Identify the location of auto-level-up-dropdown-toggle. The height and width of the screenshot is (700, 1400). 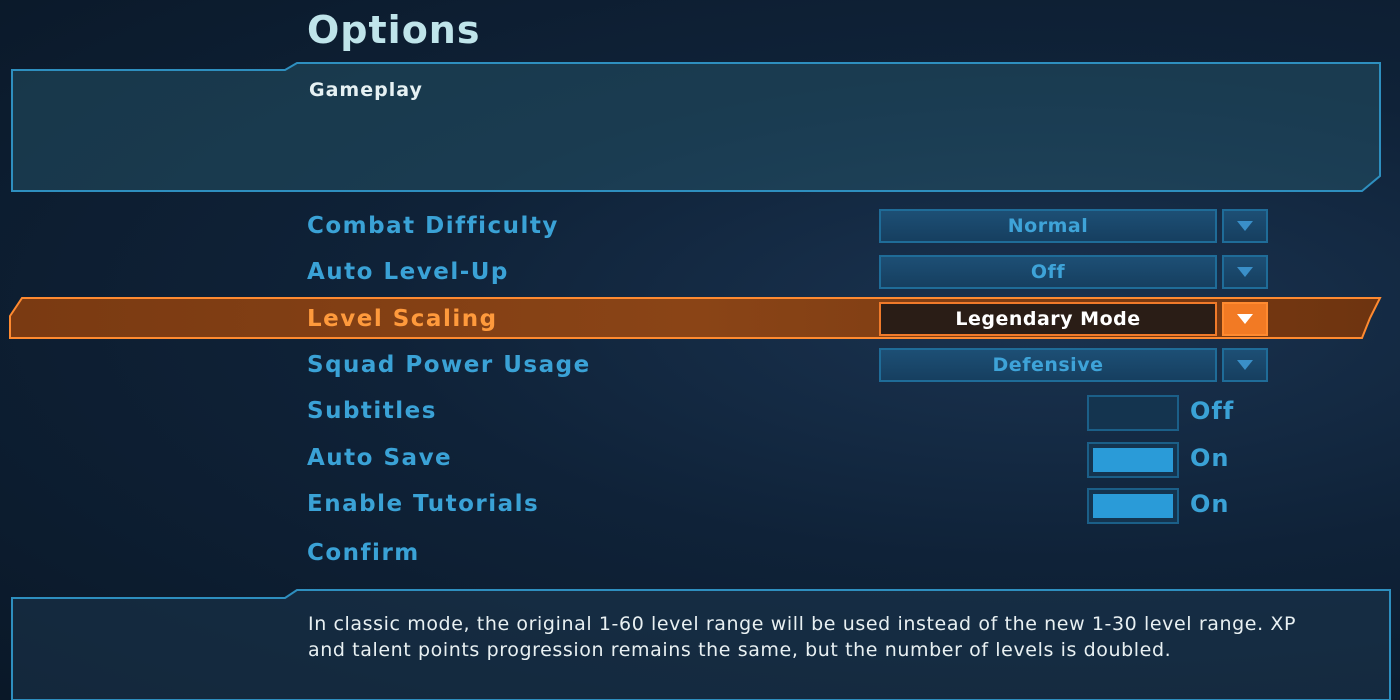
(1245, 272).